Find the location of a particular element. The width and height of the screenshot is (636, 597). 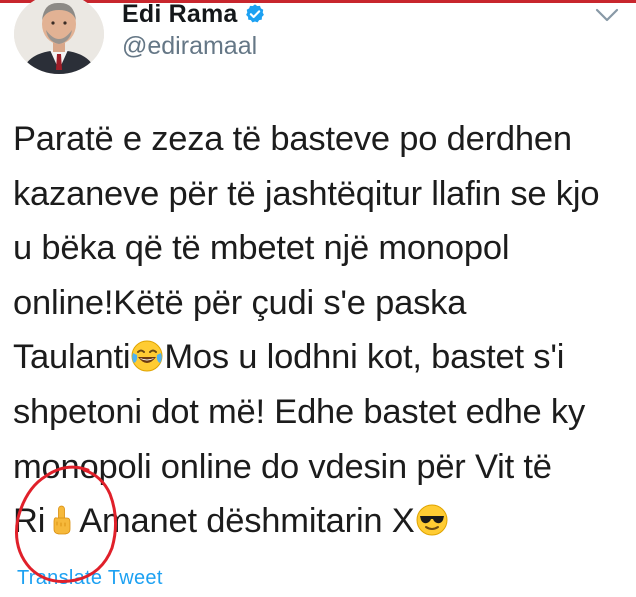

avatar is located at coordinates (59, 37).